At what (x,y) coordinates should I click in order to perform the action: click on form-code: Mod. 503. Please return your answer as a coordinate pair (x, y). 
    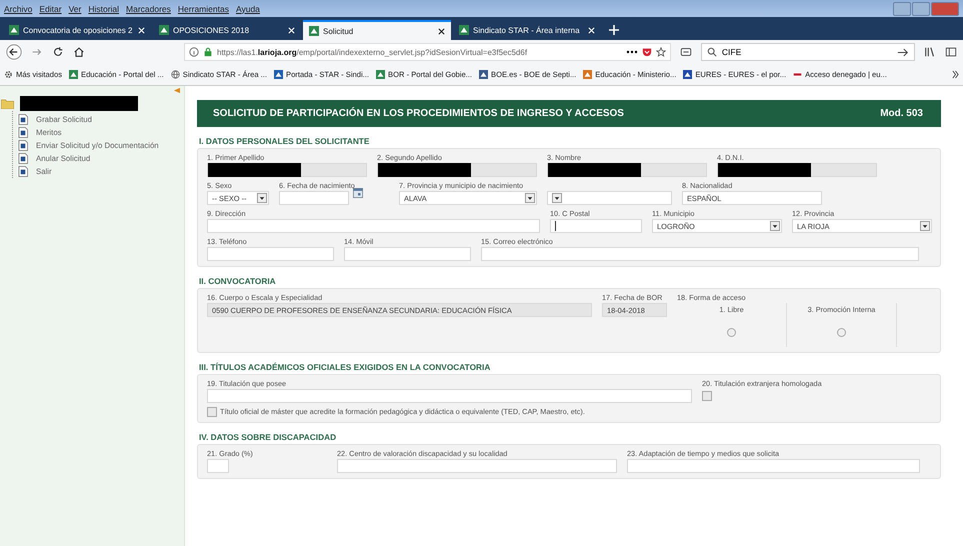
    Looking at the image, I should click on (901, 113).